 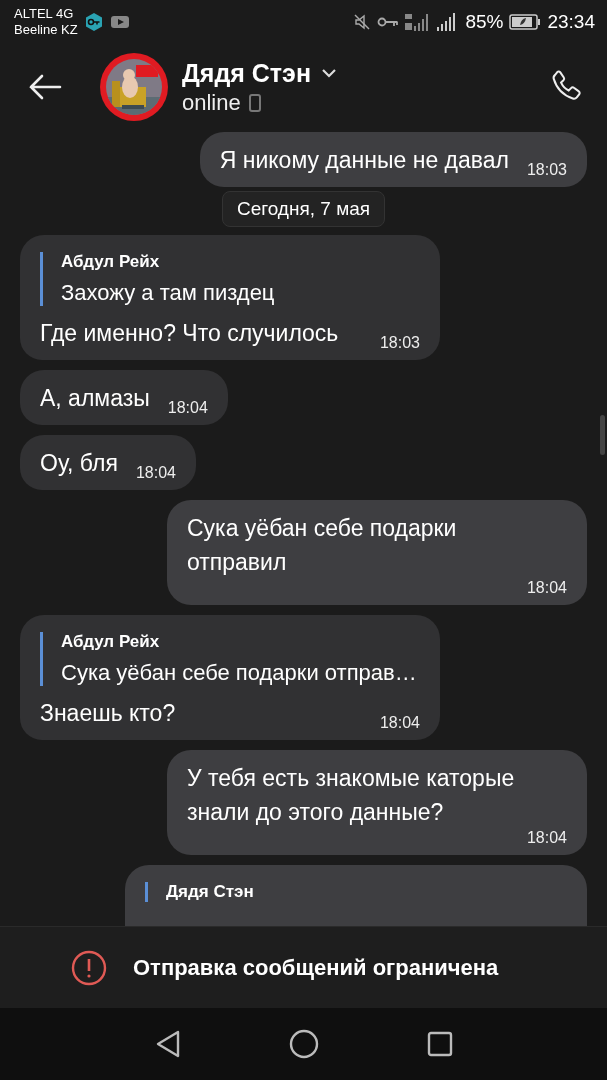 I want to click on recents-icon, so click(x=439, y=1044).